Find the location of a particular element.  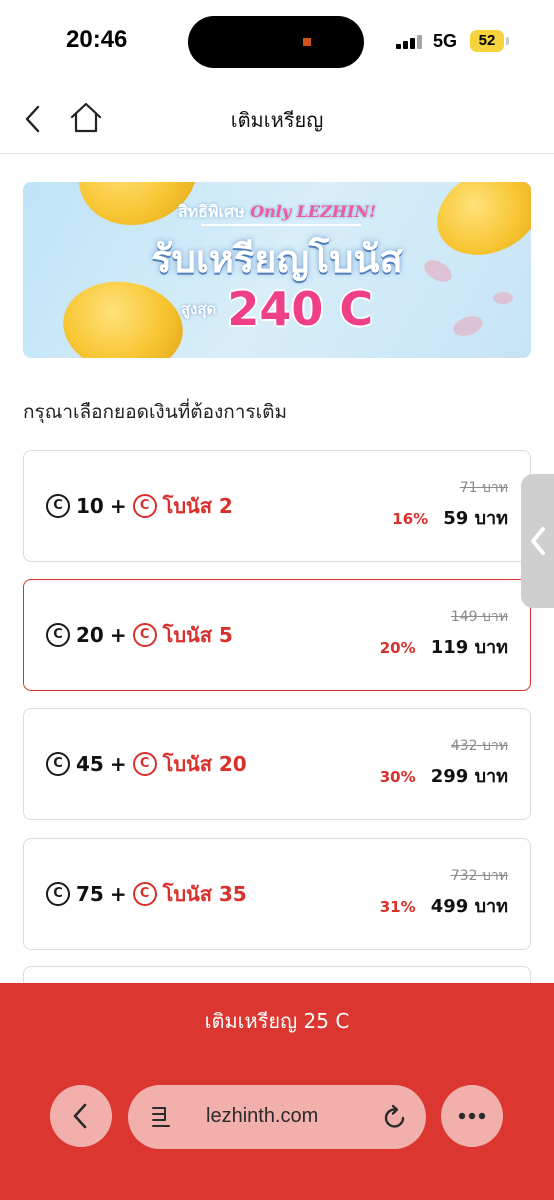

package-pricing: 71 บาท 16% 59 บาท is located at coordinates (450, 504).